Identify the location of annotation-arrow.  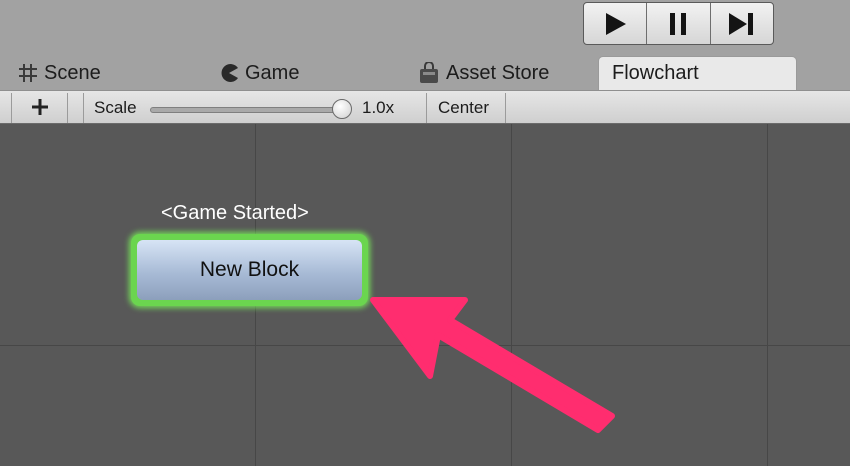
(492, 365).